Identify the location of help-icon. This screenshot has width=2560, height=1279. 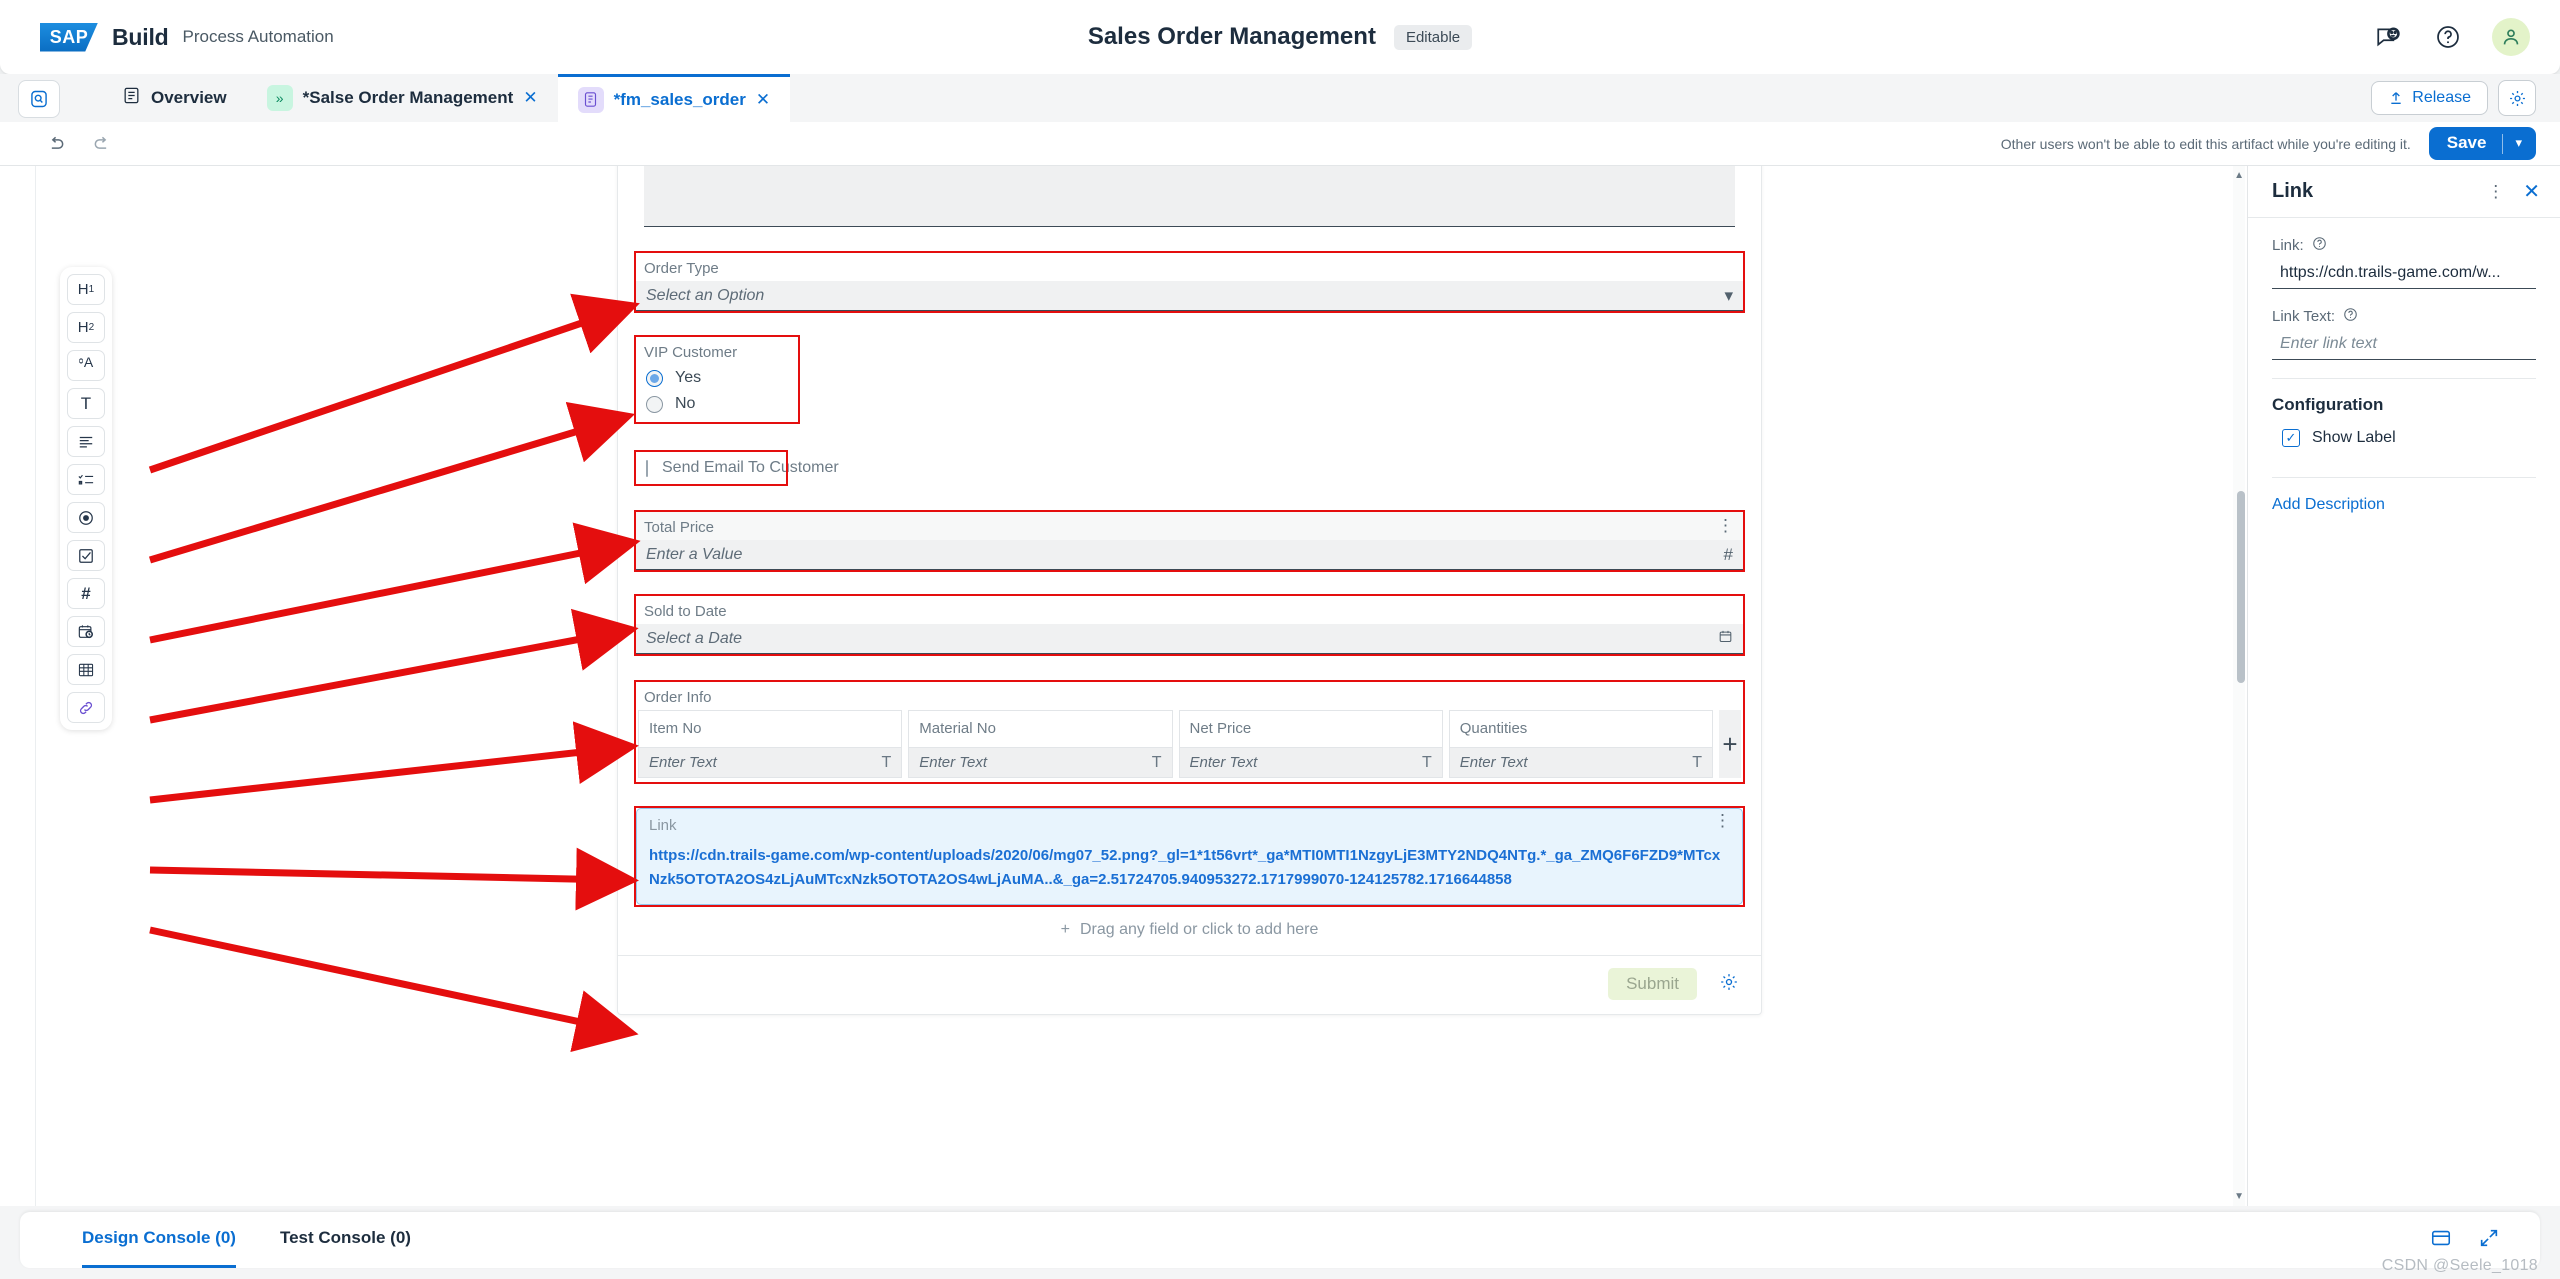
(2448, 37).